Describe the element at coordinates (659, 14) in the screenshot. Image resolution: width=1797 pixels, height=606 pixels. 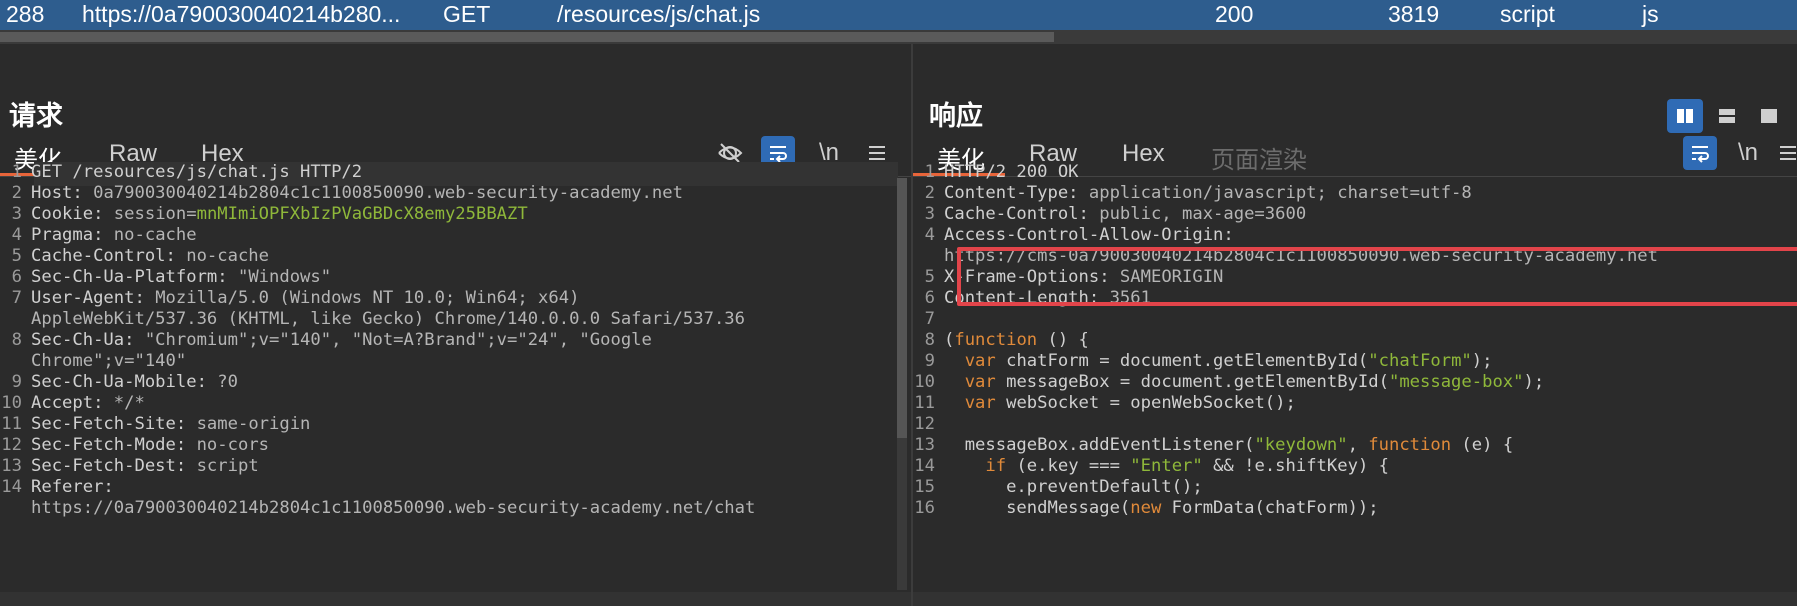
I see `row-path: /resources/js/chat.js` at that location.